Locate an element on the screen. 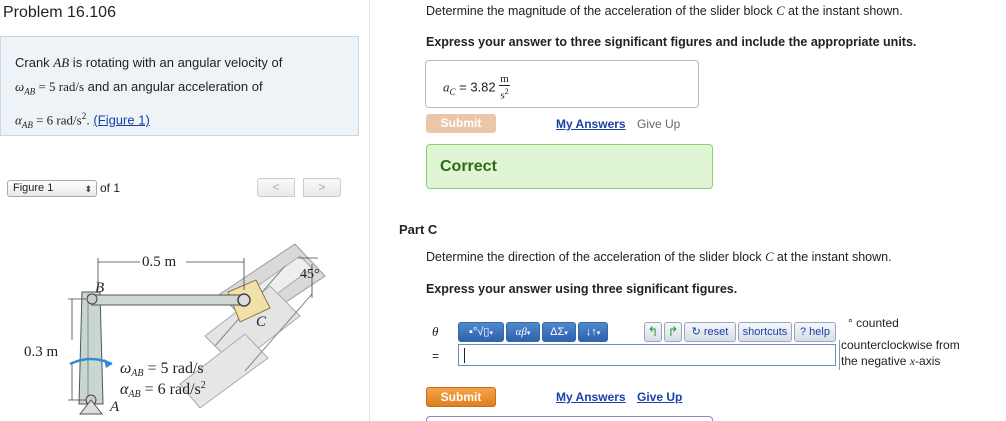  redo-icon: ↱ is located at coordinates (673, 331).